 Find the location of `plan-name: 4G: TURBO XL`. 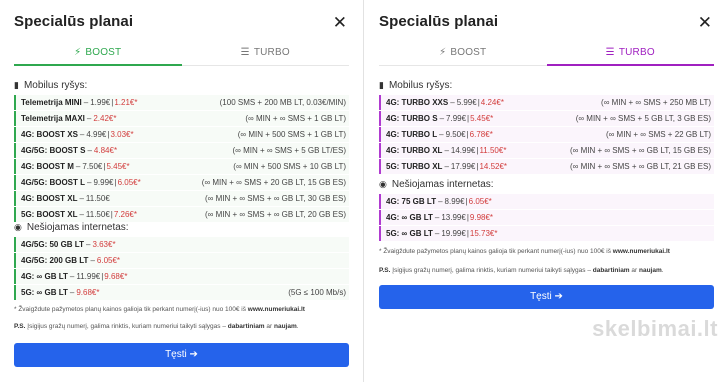

plan-name: 4G: TURBO XL is located at coordinates (414, 150).